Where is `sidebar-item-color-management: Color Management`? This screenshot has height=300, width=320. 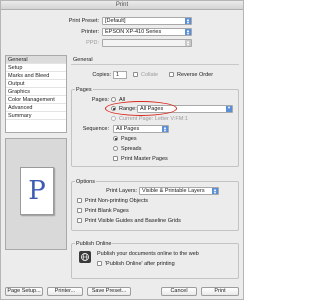 sidebar-item-color-management: Color Management is located at coordinates (36, 100).